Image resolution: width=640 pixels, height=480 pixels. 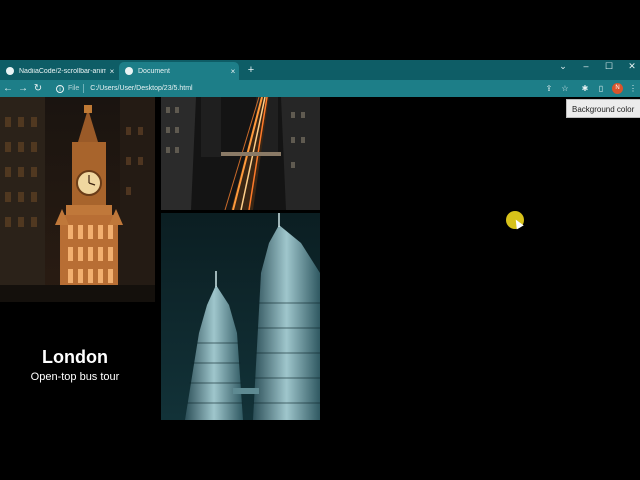 What do you see at coordinates (75, 377) in the screenshot?
I see `caption-subtitle: Open-top bus tour` at bounding box center [75, 377].